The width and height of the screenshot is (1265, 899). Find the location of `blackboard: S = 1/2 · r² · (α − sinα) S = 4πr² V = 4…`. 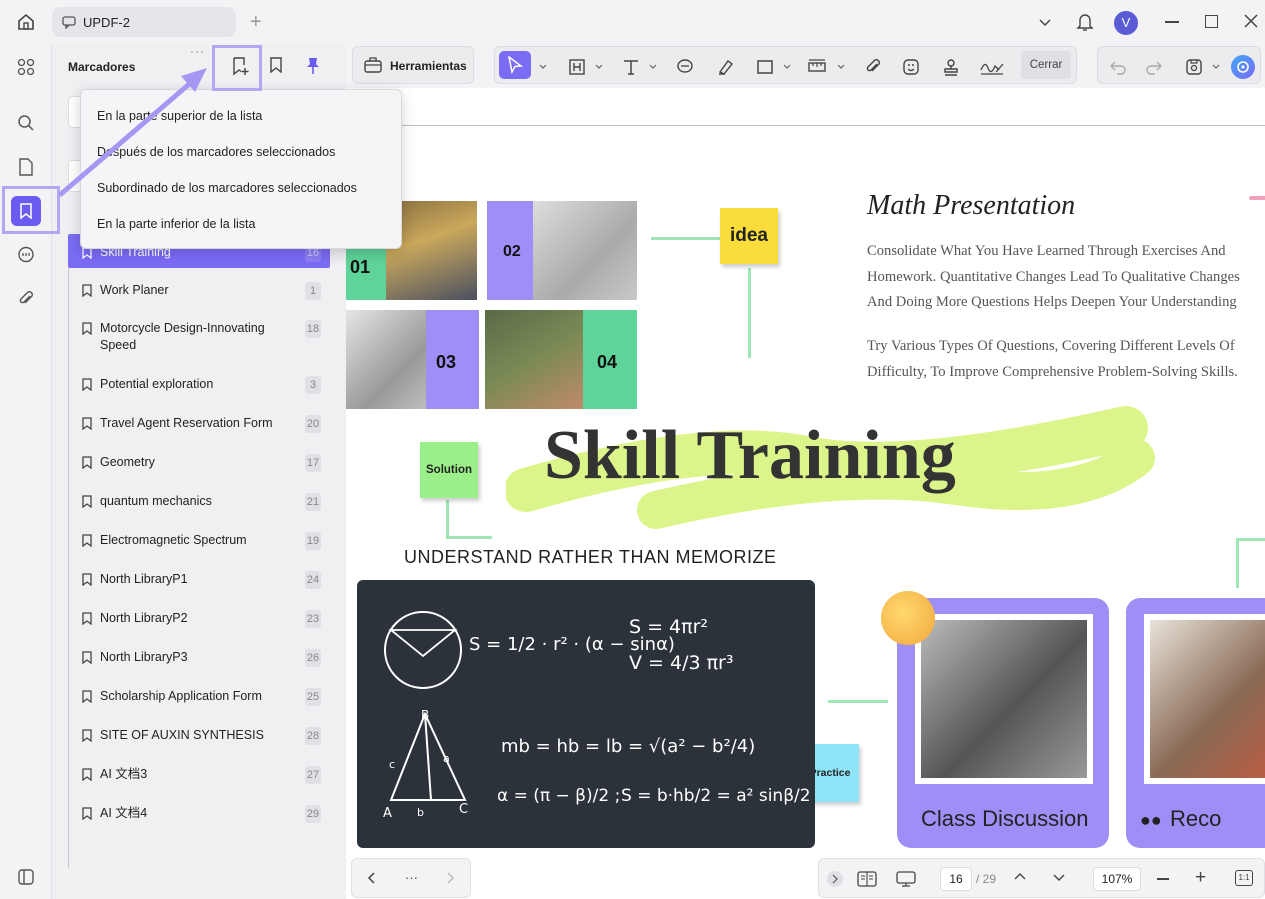

blackboard: S = 1/2 · r² · (α − sinα) S = 4πr² V = 4… is located at coordinates (586, 714).